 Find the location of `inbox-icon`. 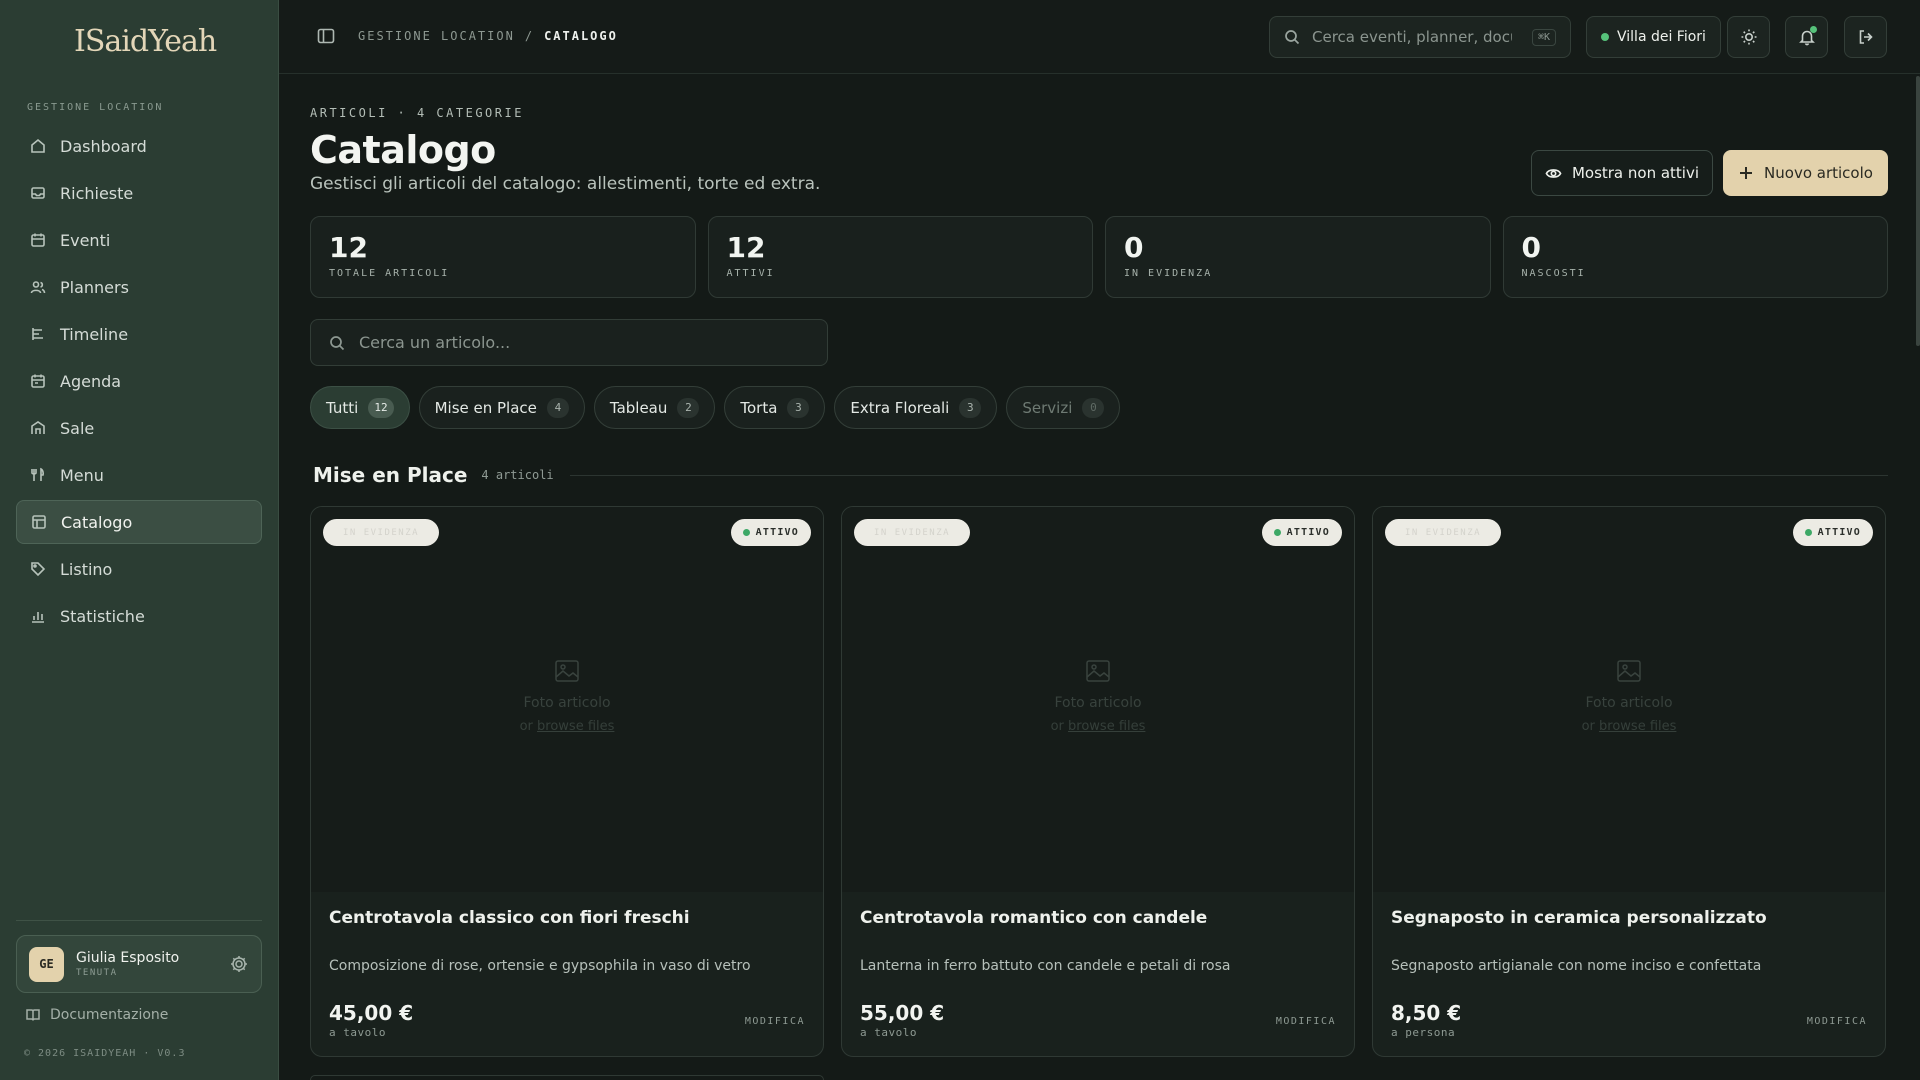

inbox-icon is located at coordinates (38, 193).